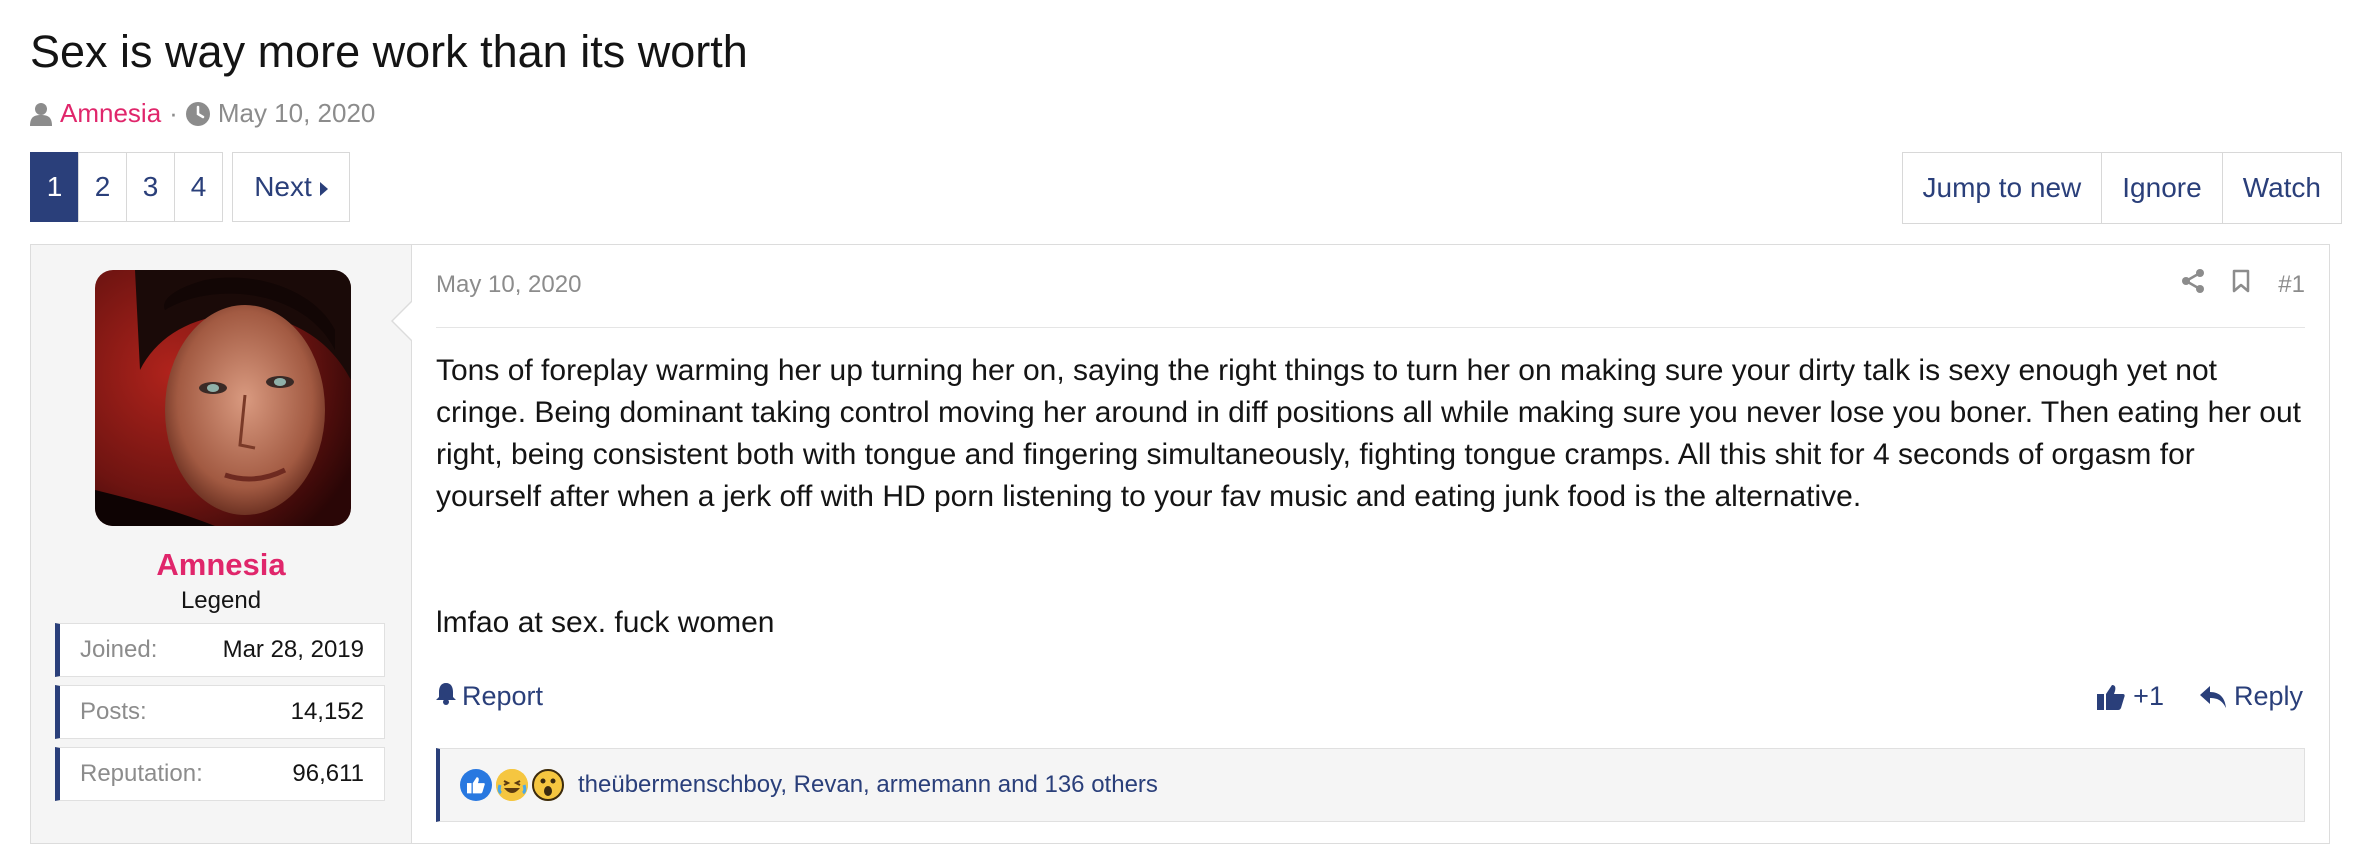  I want to click on report-label: Report, so click(503, 696).